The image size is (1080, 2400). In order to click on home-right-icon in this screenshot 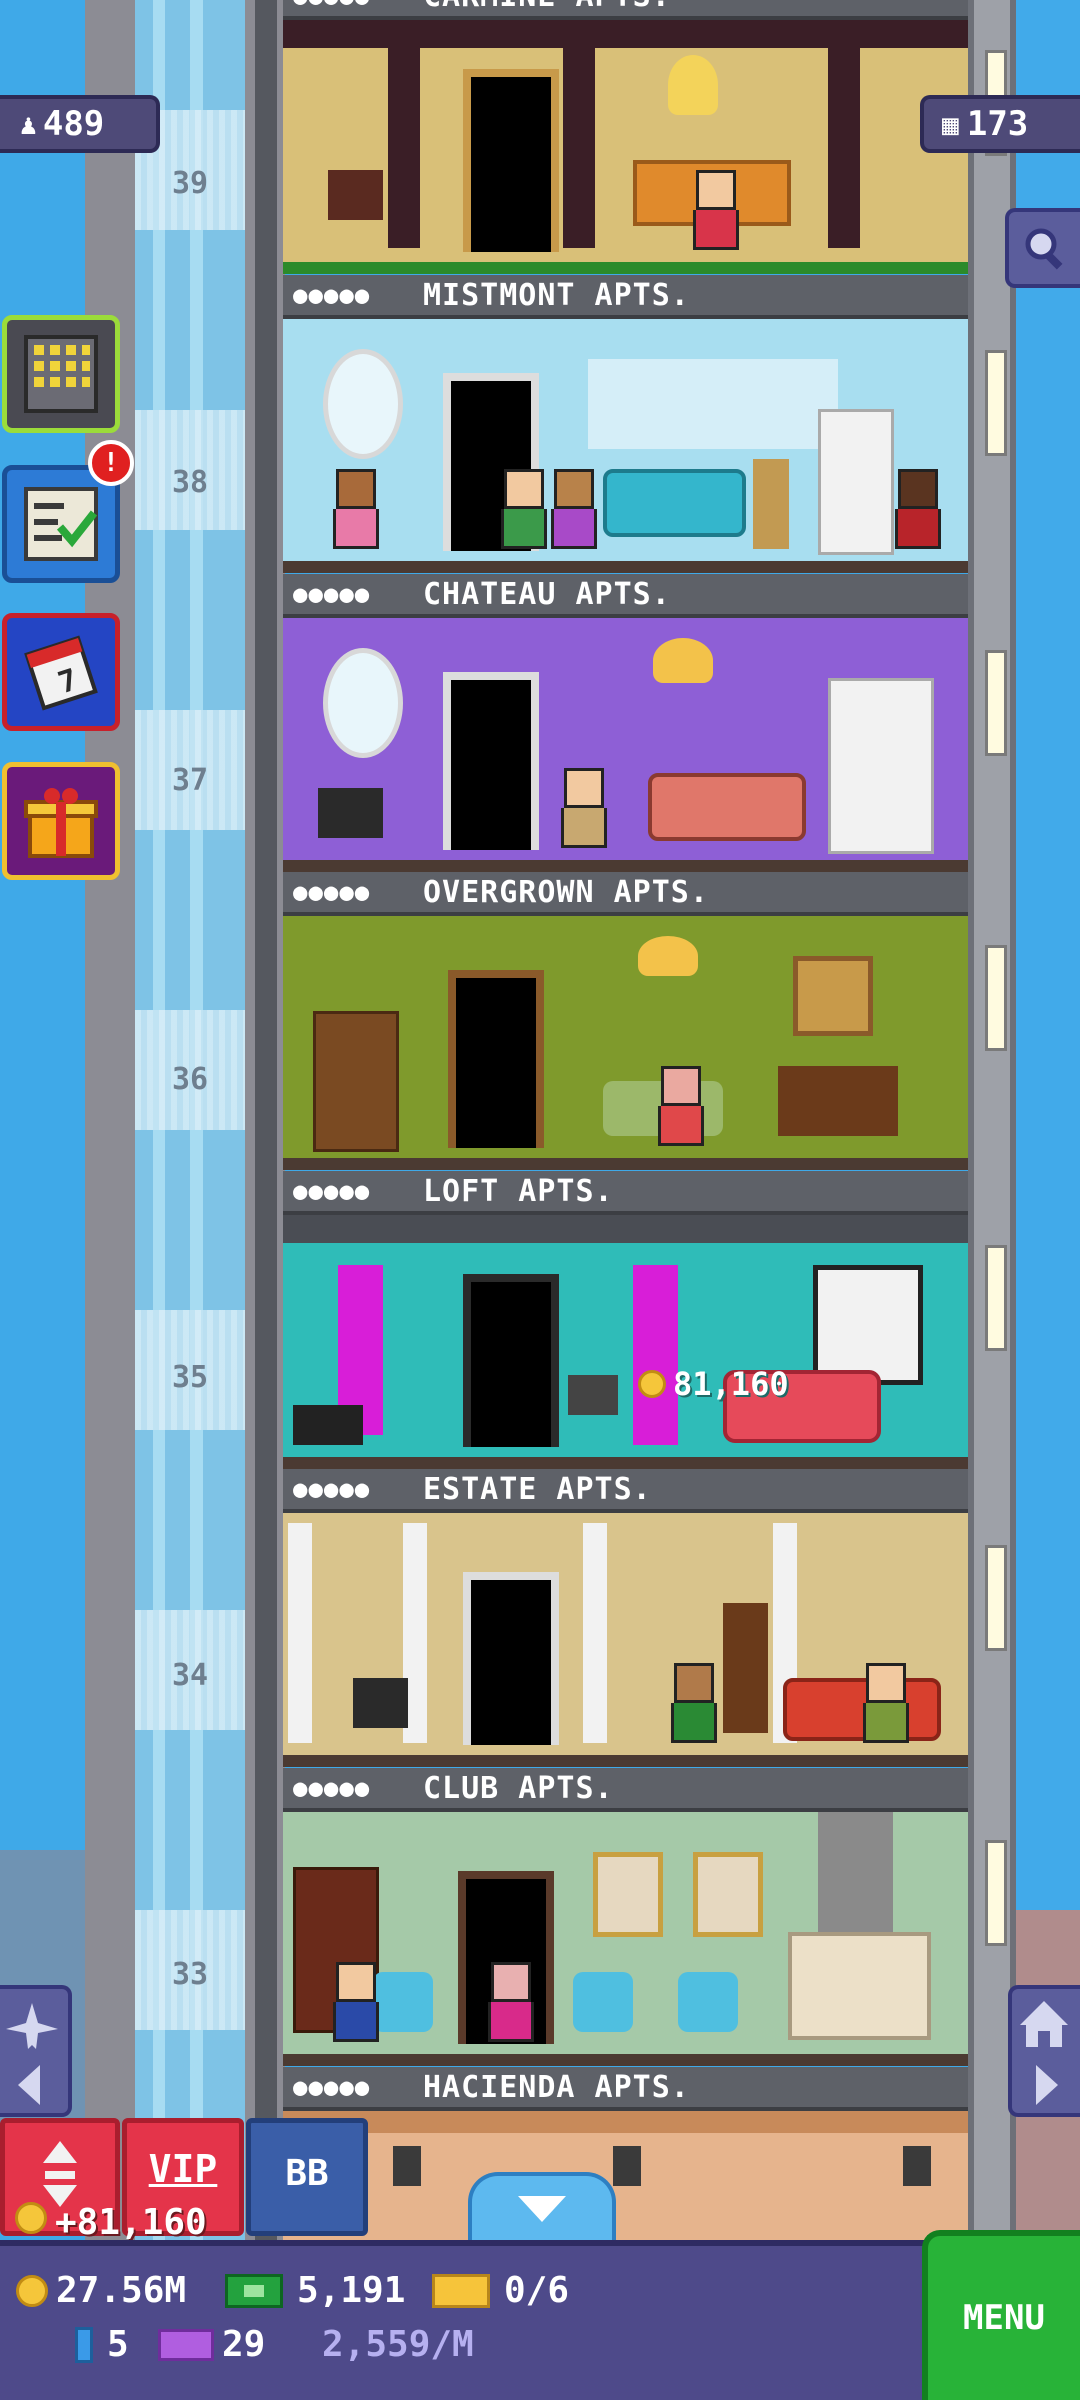, I will do `click(1044, 2053)`.